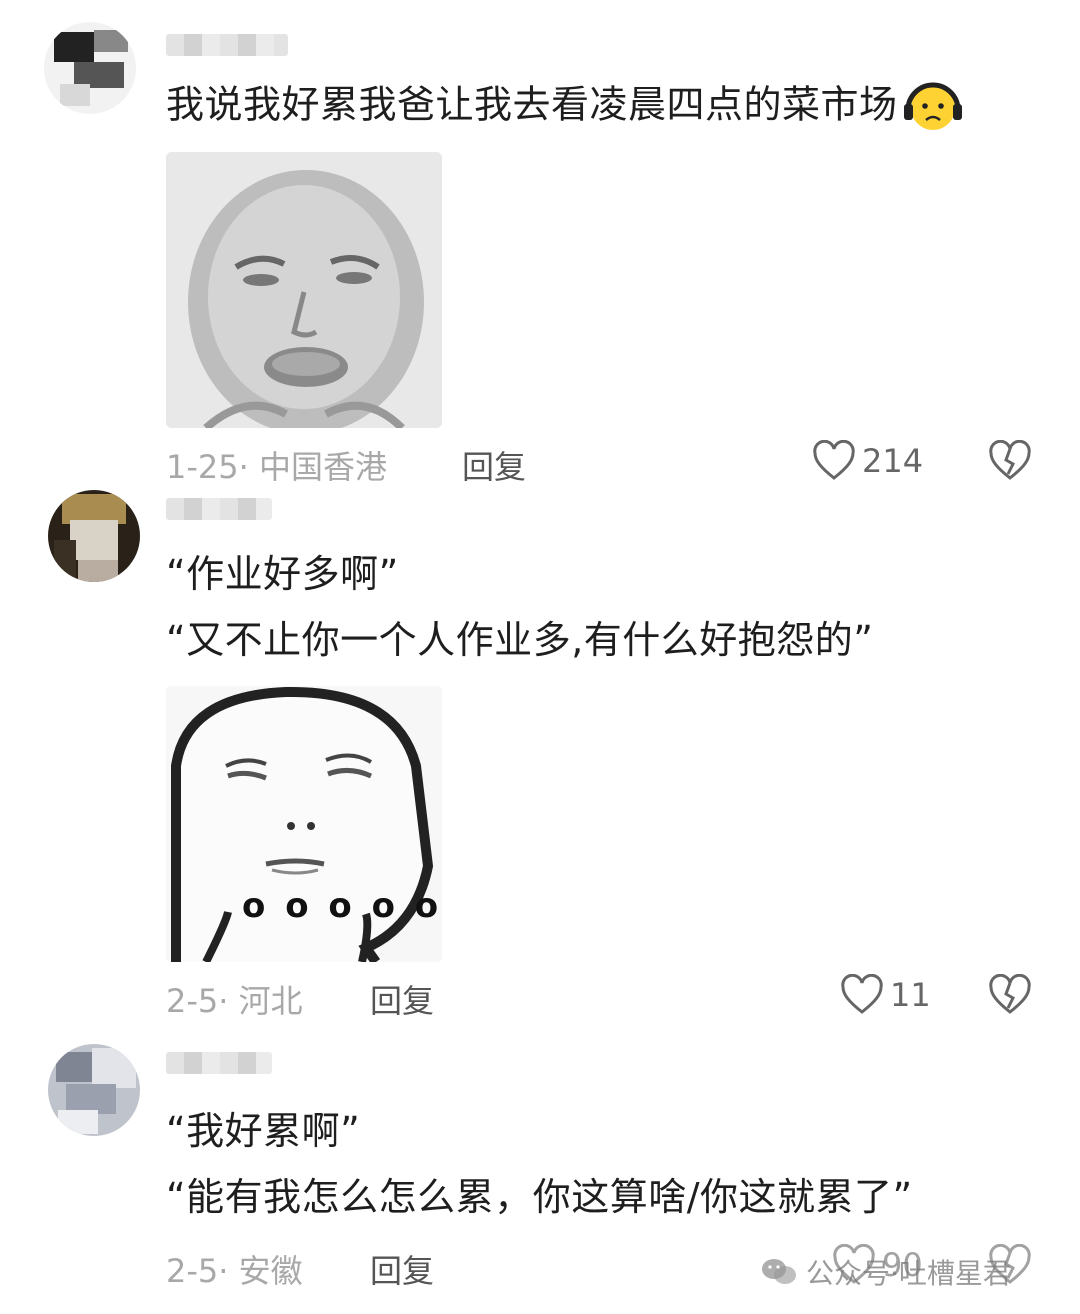 This screenshot has height=1314, width=1080. I want to click on comment-meta: 2-5· 安徽, so click(234, 1269).